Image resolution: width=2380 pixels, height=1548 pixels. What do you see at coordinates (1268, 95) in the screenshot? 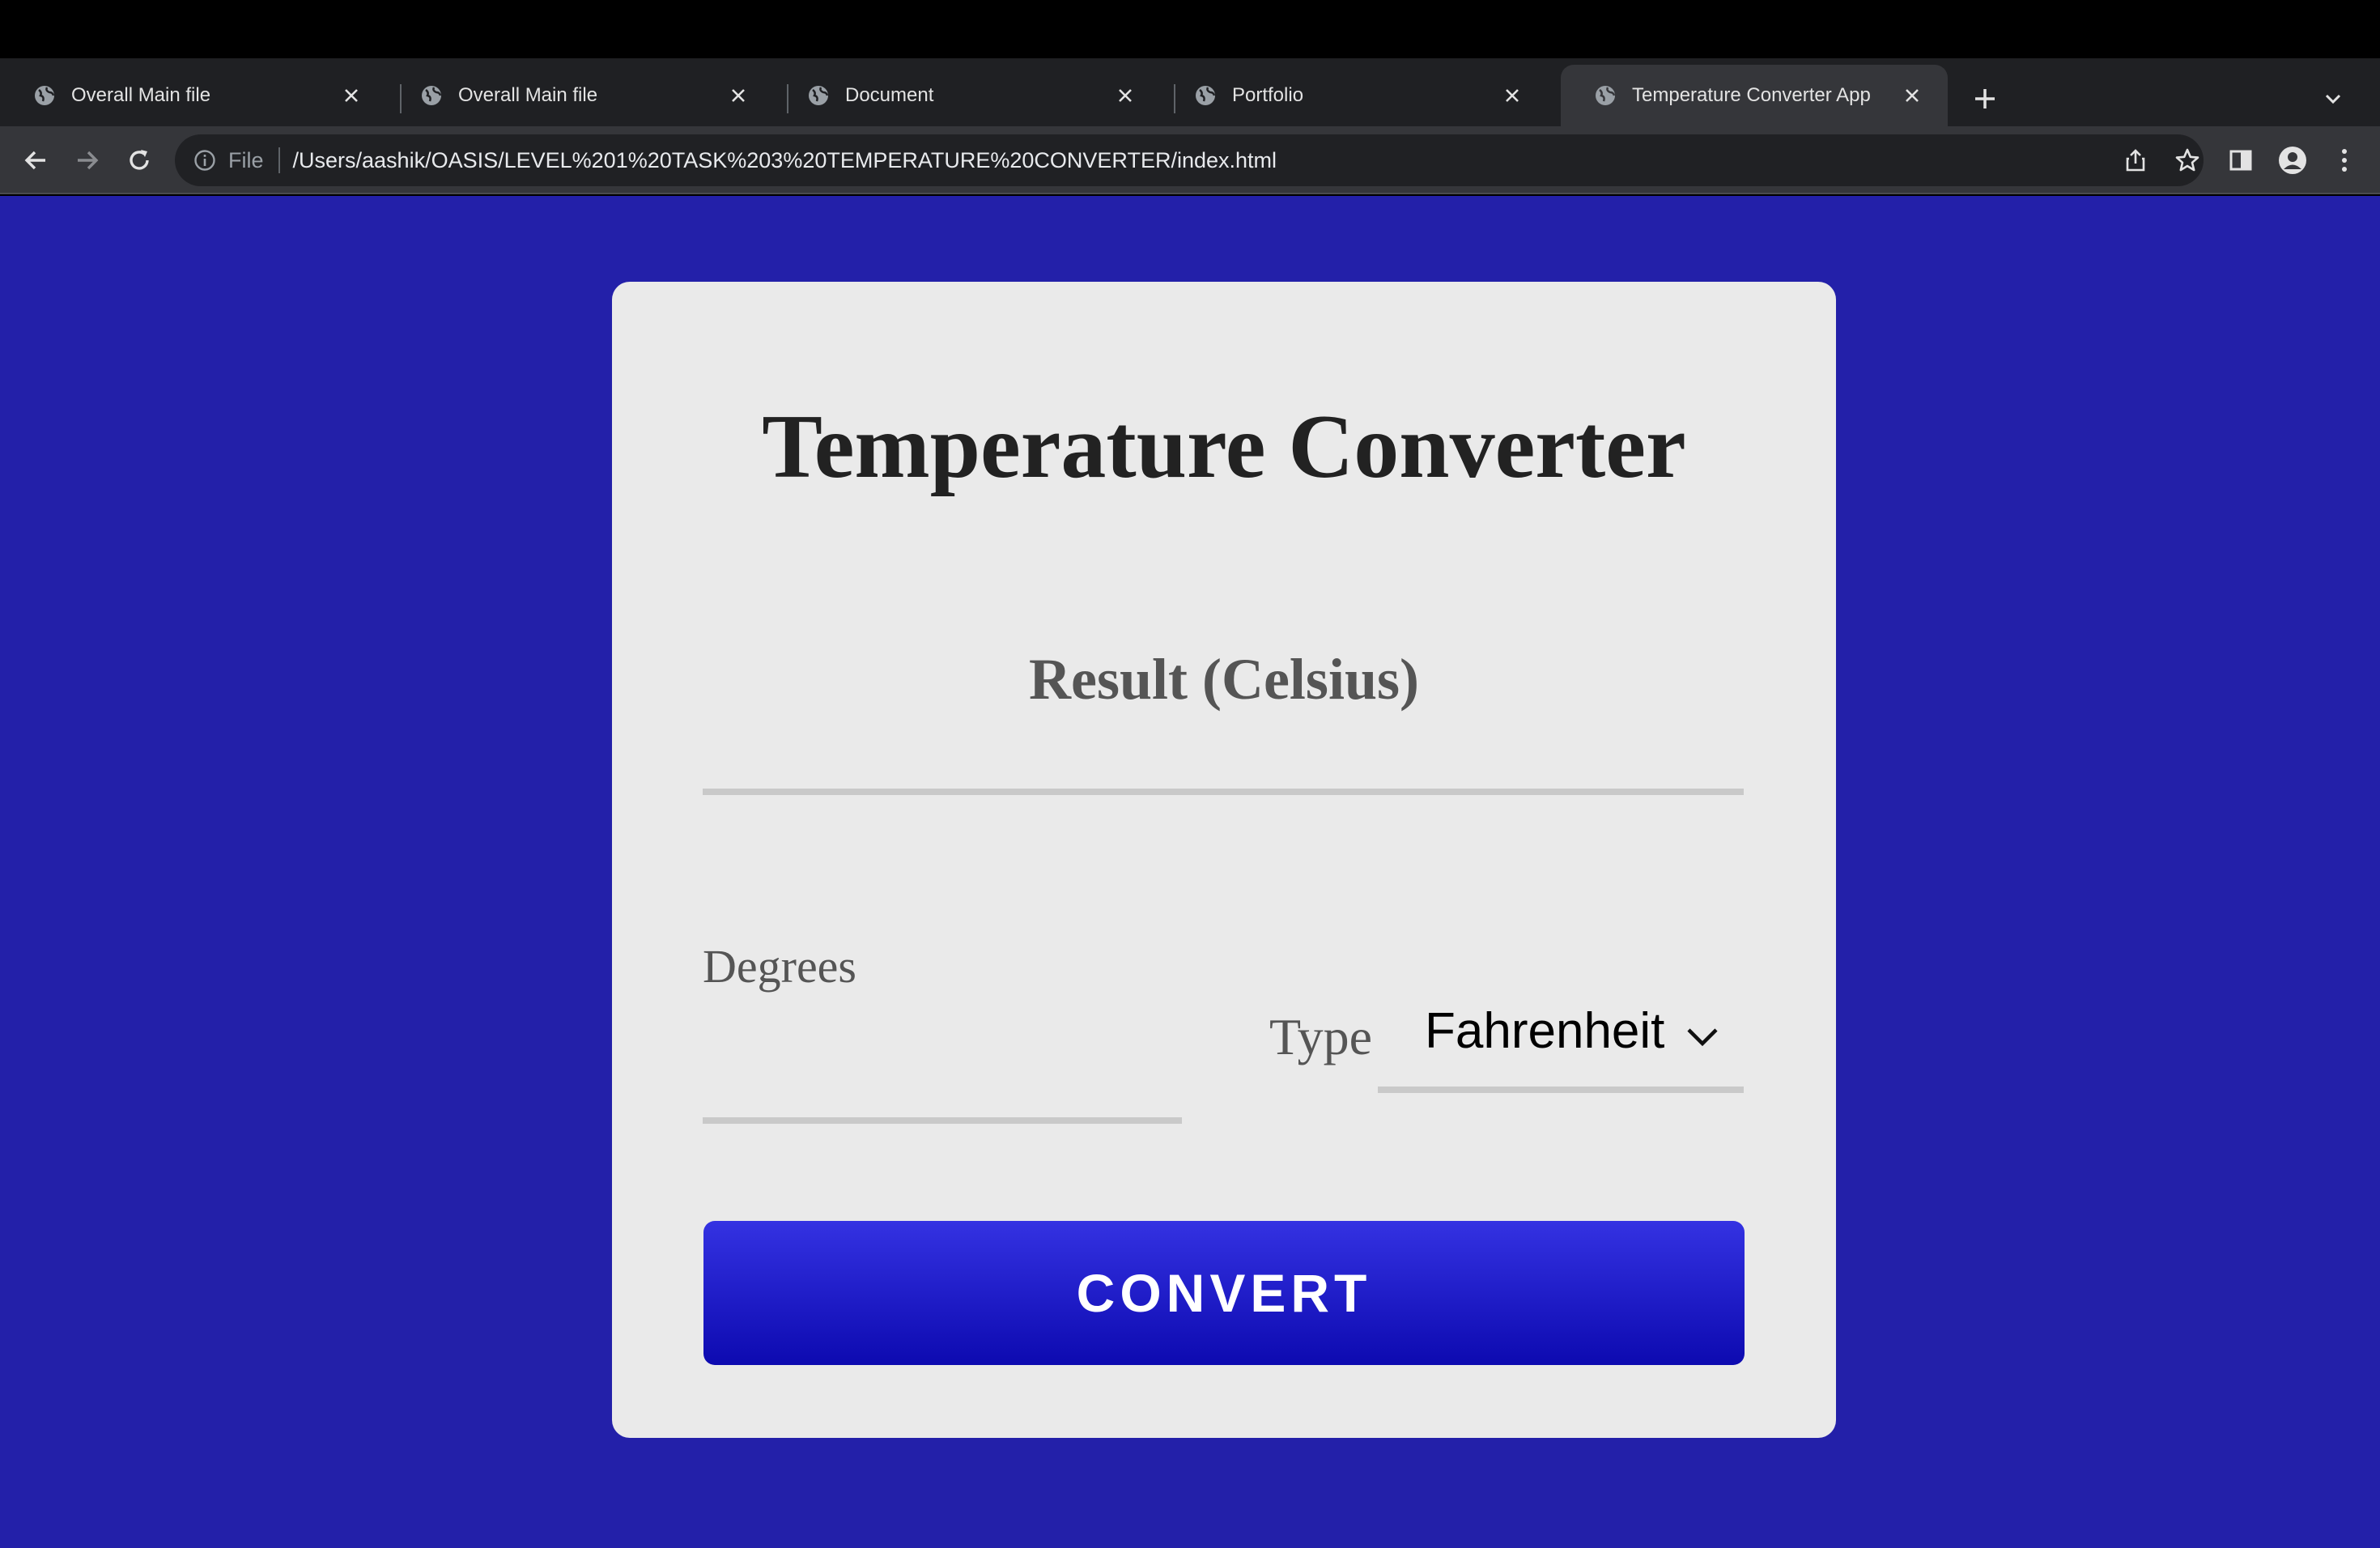
I see `tab-title: Portfolio` at bounding box center [1268, 95].